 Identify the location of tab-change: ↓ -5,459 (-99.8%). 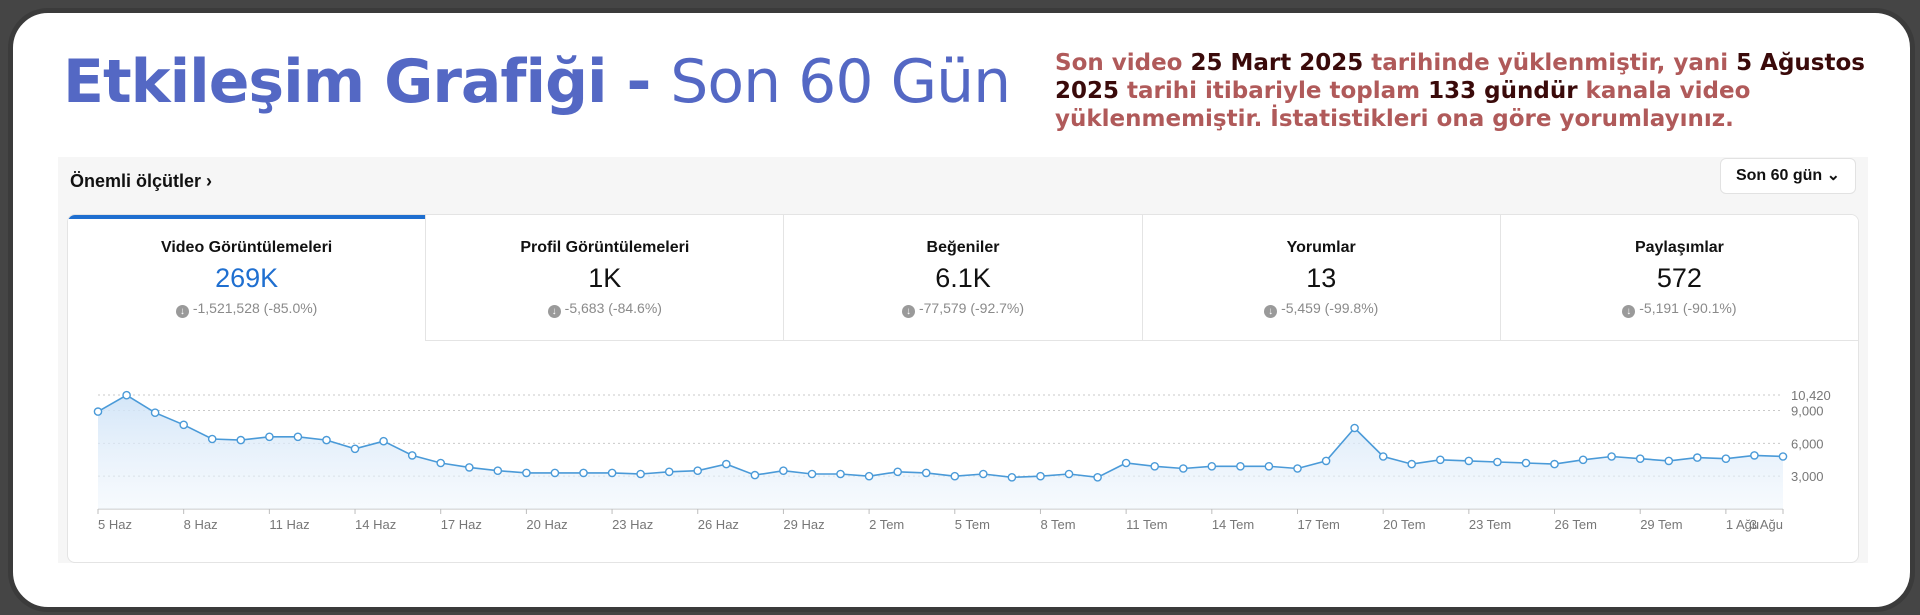
(1321, 309).